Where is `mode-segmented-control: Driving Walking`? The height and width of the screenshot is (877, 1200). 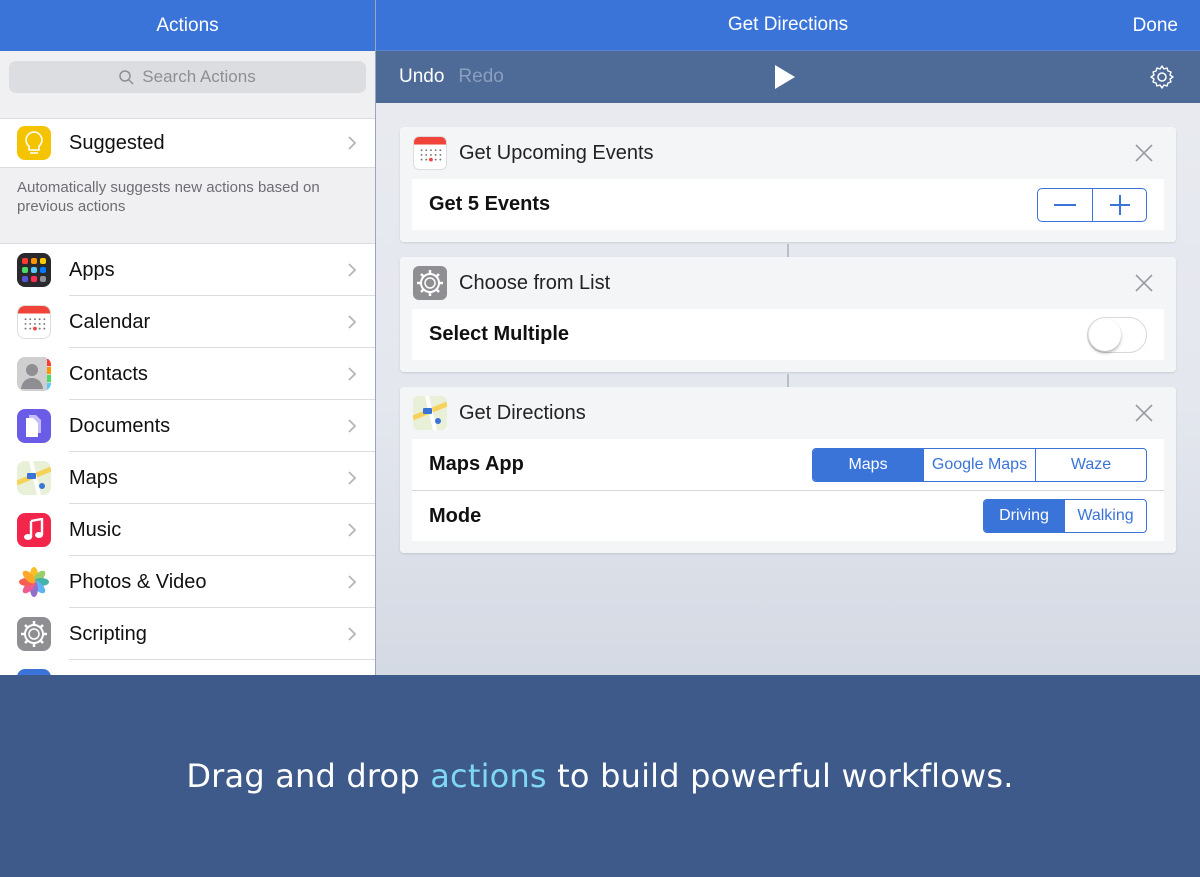
mode-segmented-control: Driving Walking is located at coordinates (1065, 516).